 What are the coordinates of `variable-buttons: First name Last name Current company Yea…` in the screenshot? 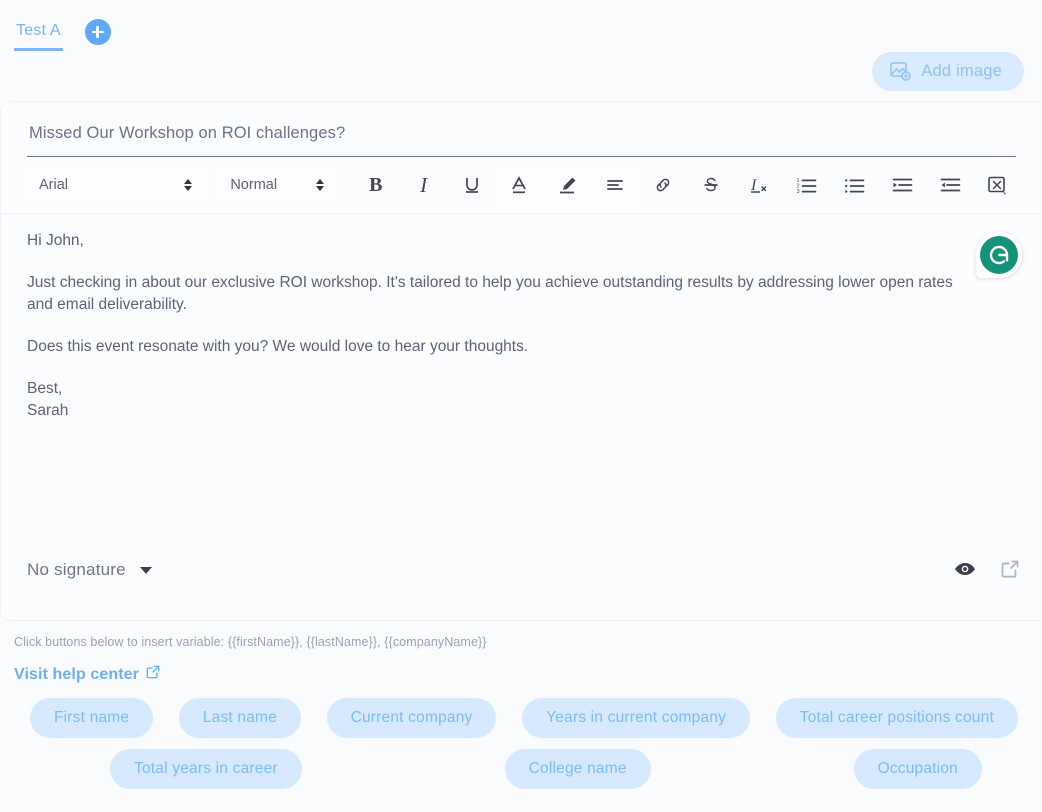 It's located at (521, 743).